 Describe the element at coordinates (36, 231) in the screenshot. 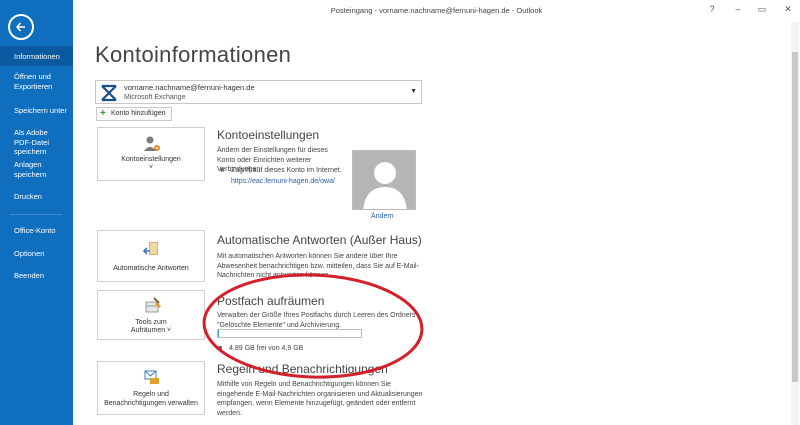

I see `nav-office-konto: Office-Konto` at that location.